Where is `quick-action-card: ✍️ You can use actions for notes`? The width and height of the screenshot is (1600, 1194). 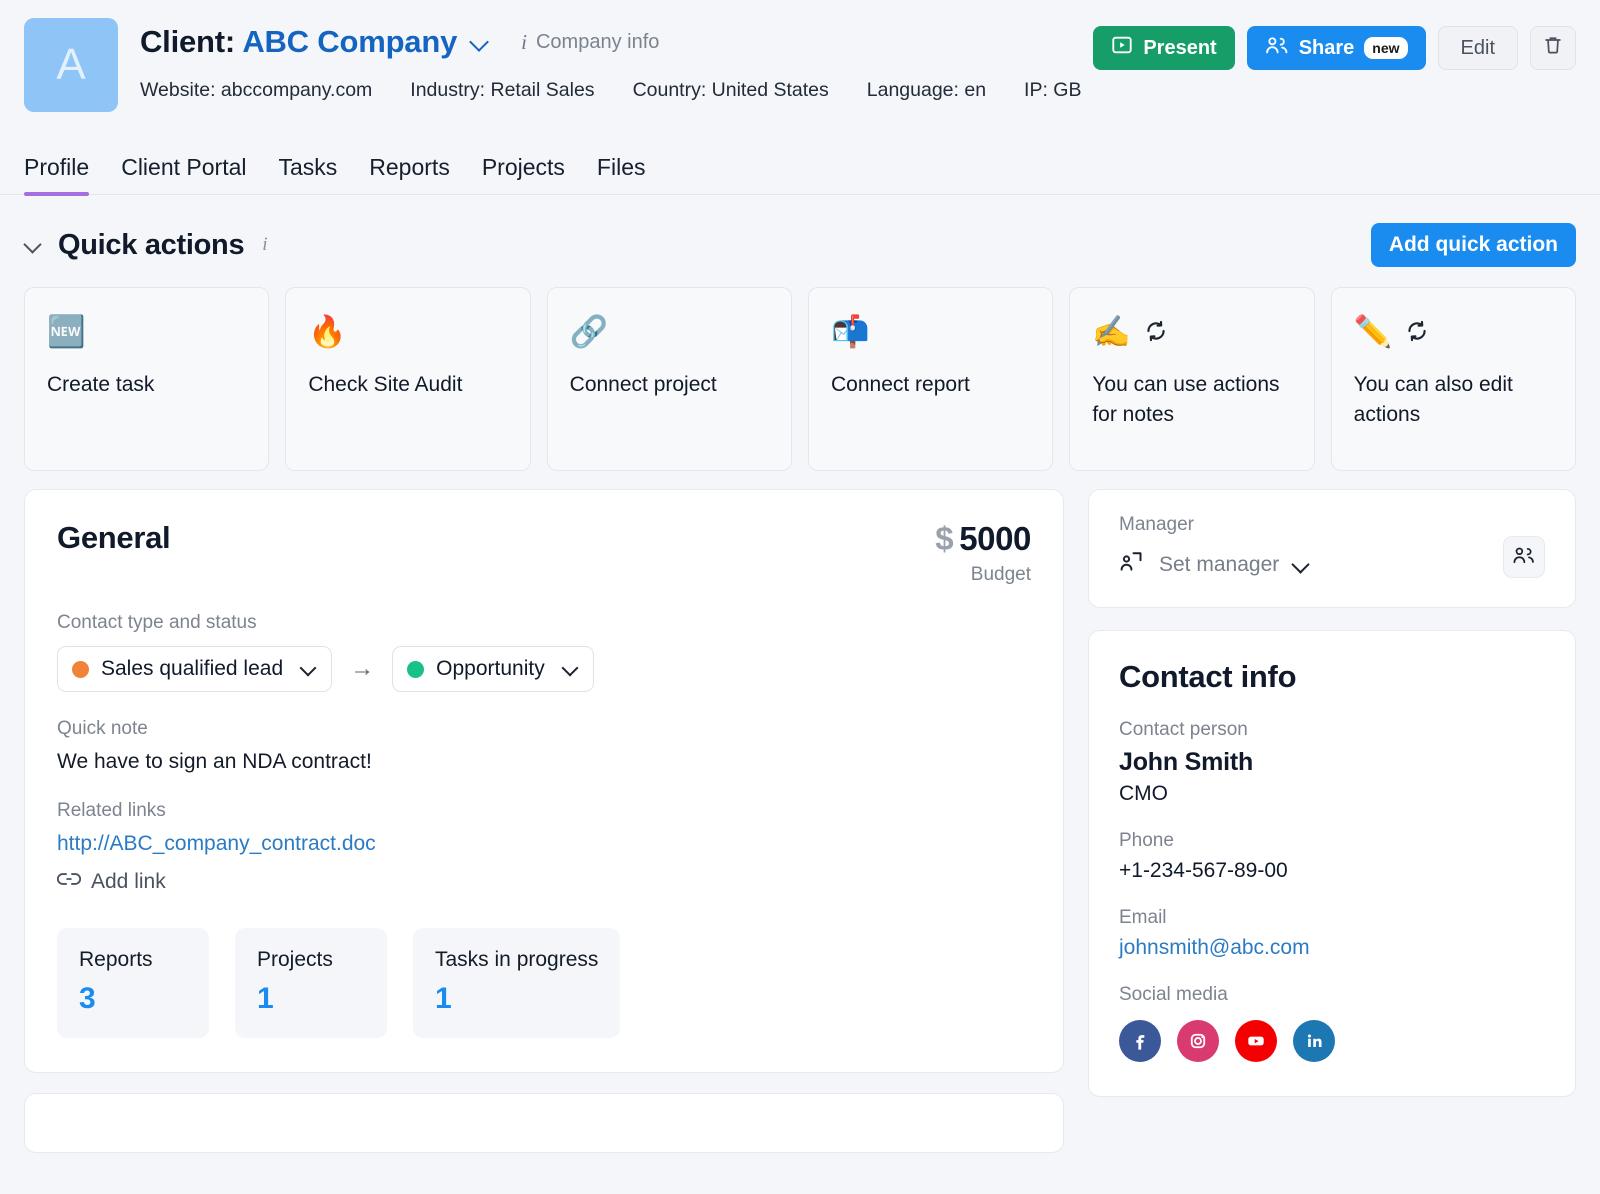 quick-action-card: ✍️ You can use actions for notes is located at coordinates (1192, 379).